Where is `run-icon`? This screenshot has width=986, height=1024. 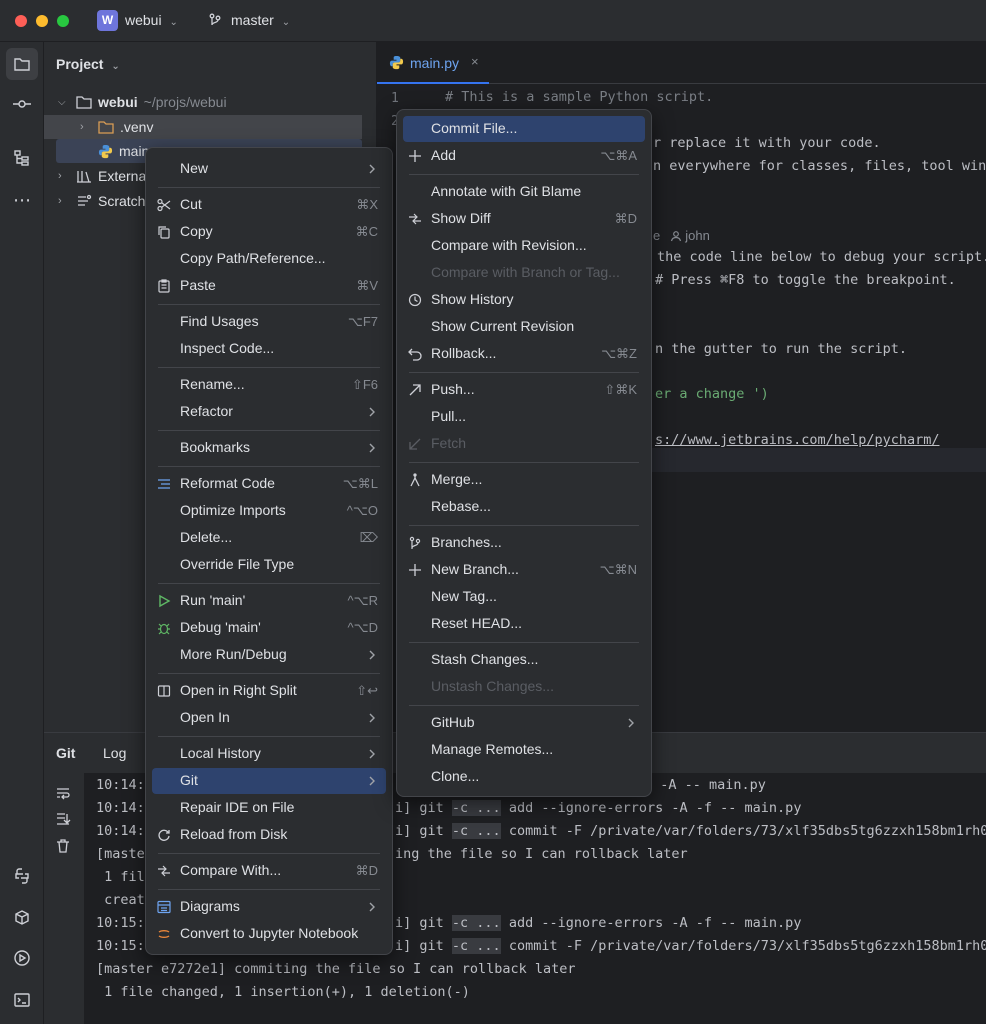
run-icon is located at coordinates (164, 601).